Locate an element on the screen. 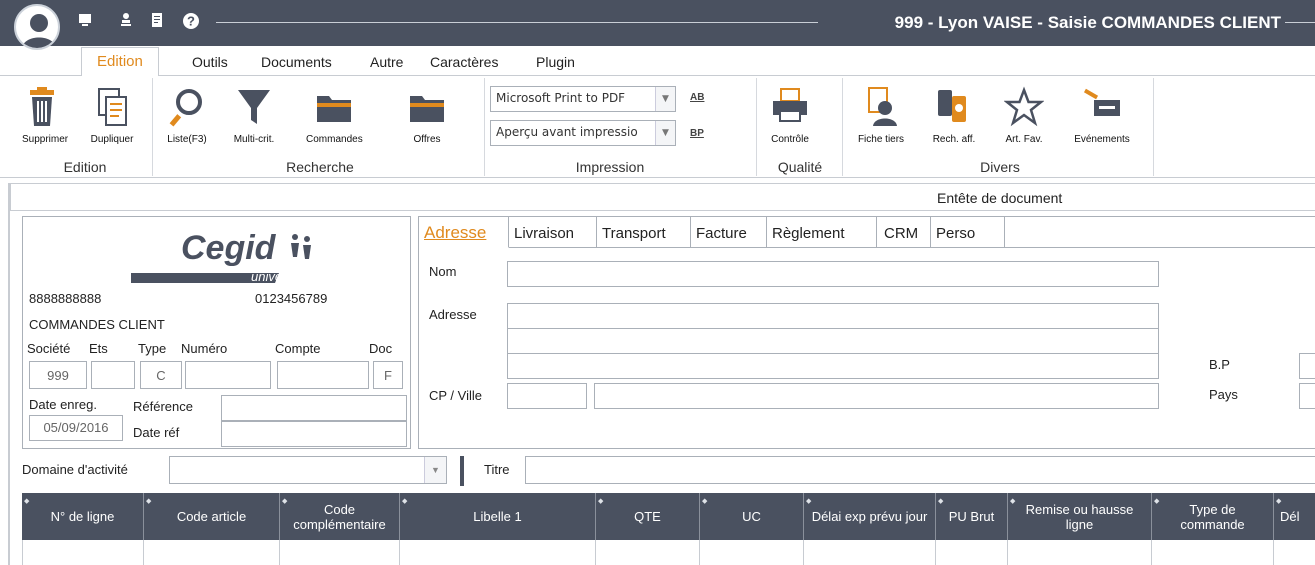 The width and height of the screenshot is (1315, 565). ville-field is located at coordinates (876, 396).